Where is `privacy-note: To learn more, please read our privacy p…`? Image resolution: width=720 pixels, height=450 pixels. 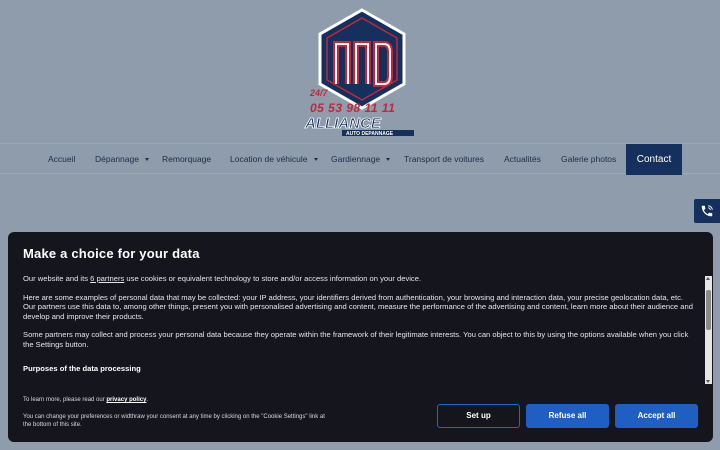 privacy-note: To learn more, please read our privacy p… is located at coordinates (85, 400).